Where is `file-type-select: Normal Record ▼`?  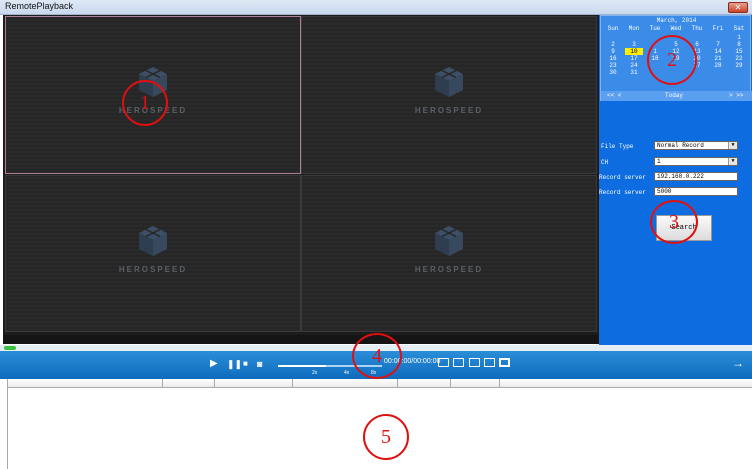
file-type-select: Normal Record ▼ is located at coordinates (696, 145).